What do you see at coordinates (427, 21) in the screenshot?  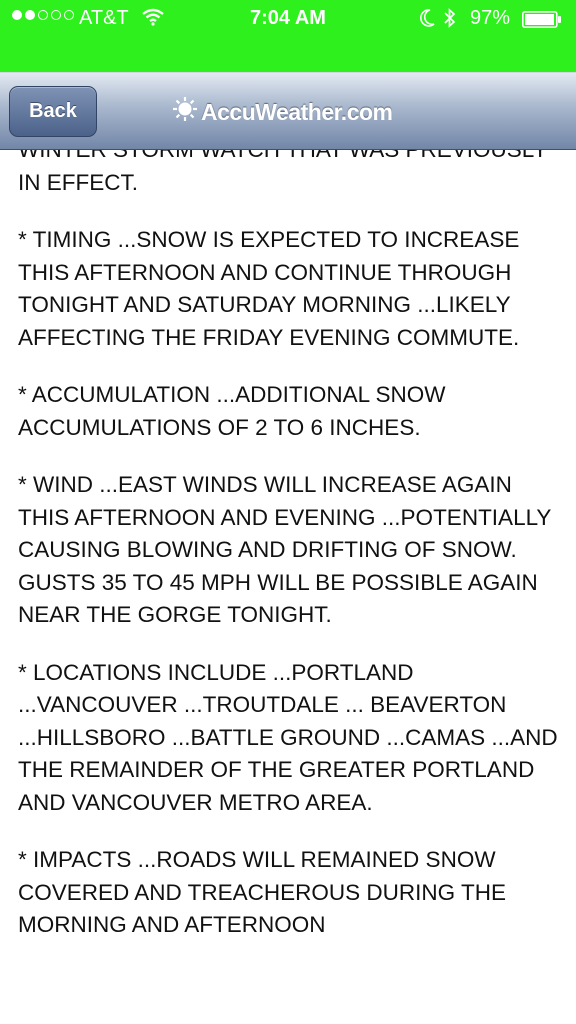 I see `moon-icon` at bounding box center [427, 21].